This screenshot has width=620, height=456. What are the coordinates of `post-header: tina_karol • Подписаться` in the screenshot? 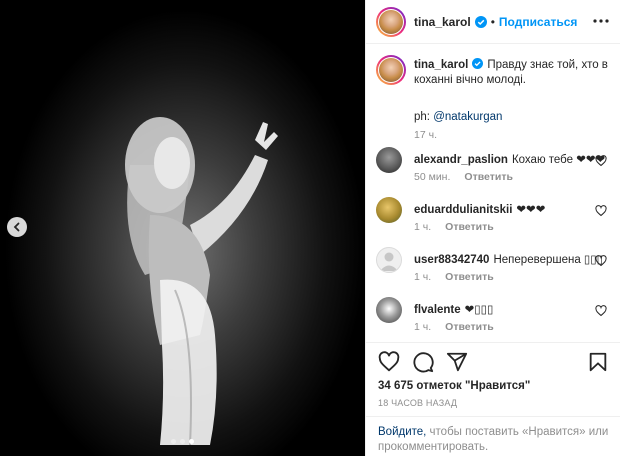 It's located at (493, 22).